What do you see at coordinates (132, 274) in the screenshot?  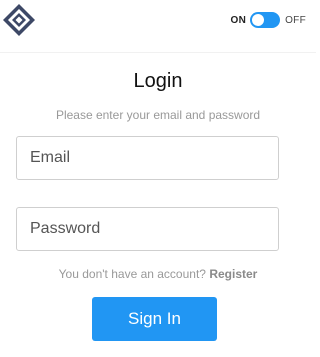 I see `register-prompt-text: You don't have an account?` at bounding box center [132, 274].